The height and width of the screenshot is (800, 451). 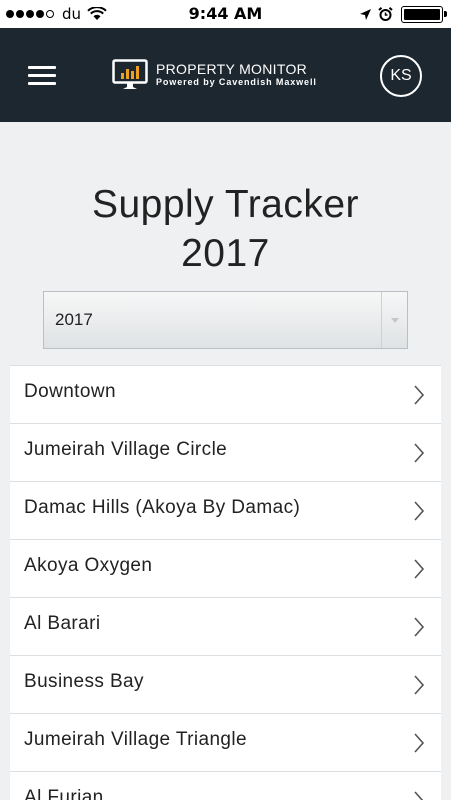 What do you see at coordinates (74, 319) in the screenshot?
I see `year-dropdown-value: 2017` at bounding box center [74, 319].